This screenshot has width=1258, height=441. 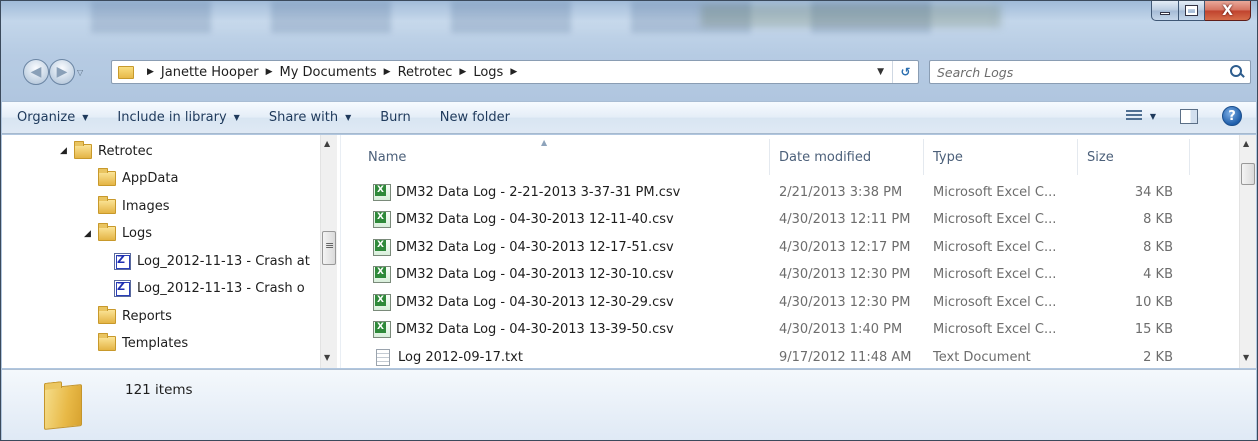 What do you see at coordinates (425, 72) in the screenshot?
I see `breadcrumb-item: Retrotec` at bounding box center [425, 72].